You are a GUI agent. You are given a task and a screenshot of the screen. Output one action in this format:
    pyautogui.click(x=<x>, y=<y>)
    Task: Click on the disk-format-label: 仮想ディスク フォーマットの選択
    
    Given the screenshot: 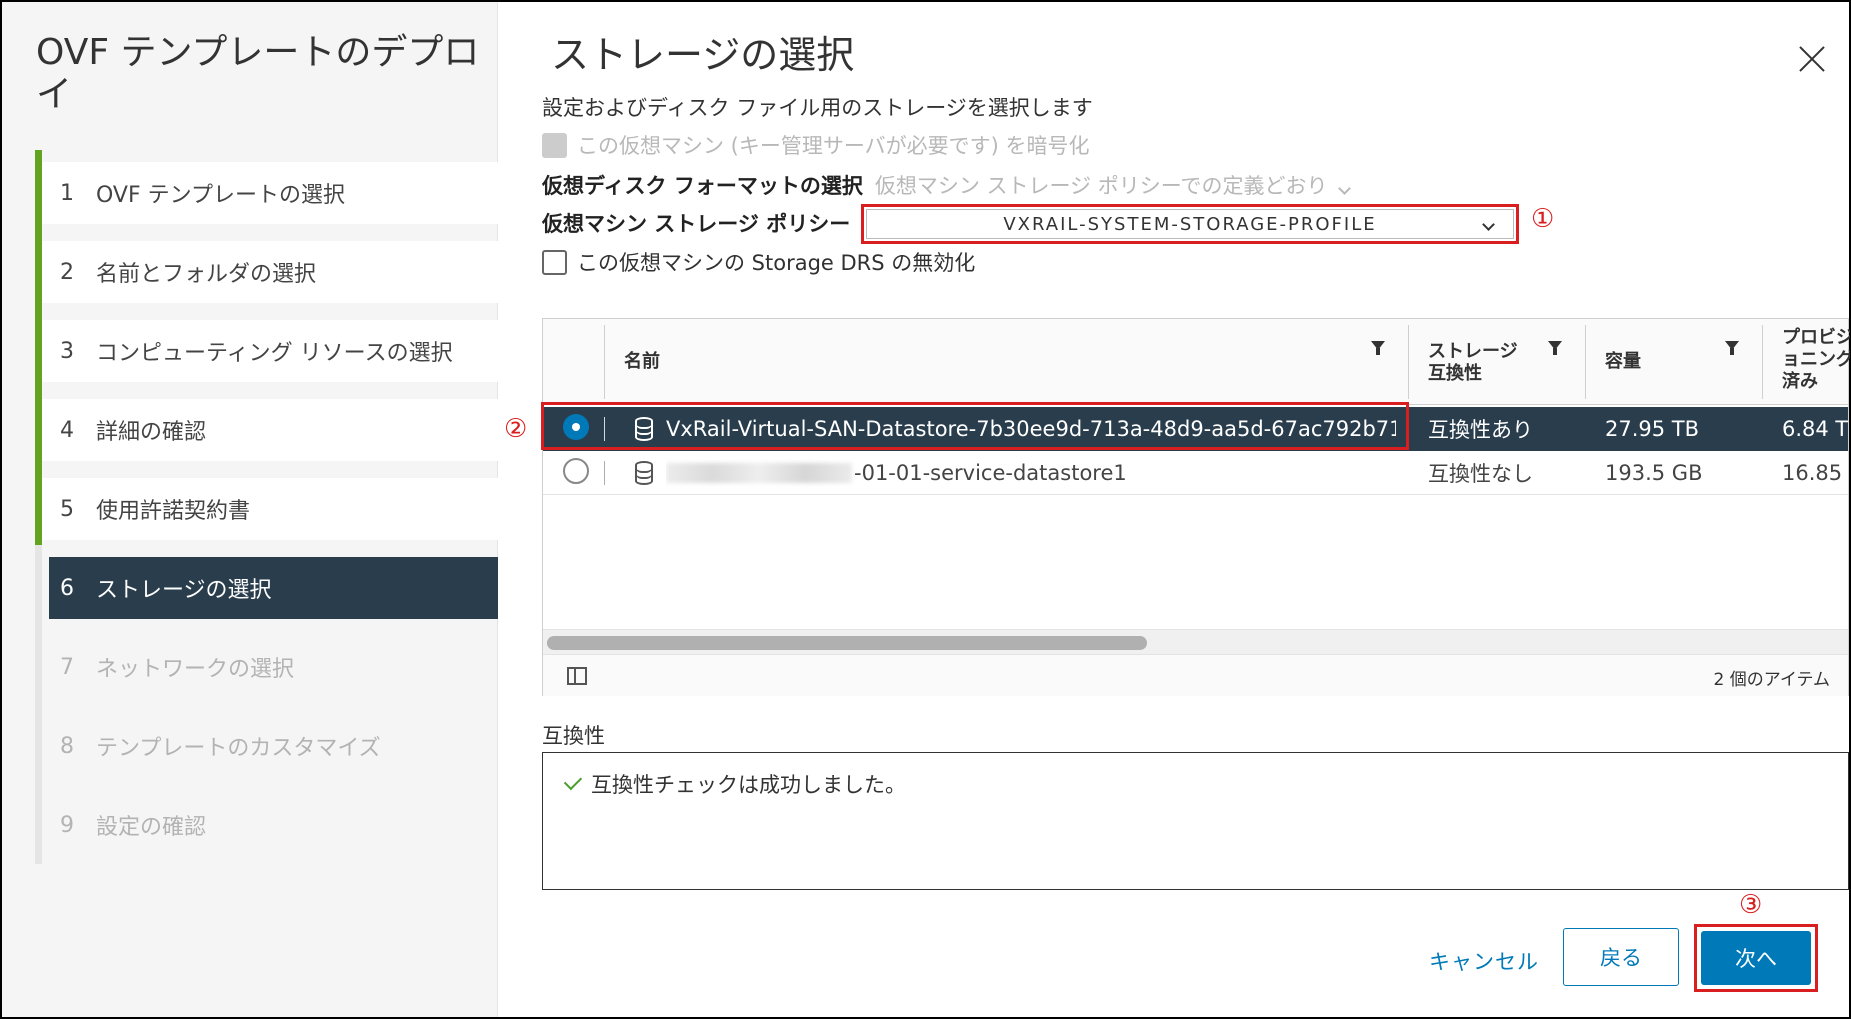 What is the action you would take?
    pyautogui.click(x=702, y=186)
    